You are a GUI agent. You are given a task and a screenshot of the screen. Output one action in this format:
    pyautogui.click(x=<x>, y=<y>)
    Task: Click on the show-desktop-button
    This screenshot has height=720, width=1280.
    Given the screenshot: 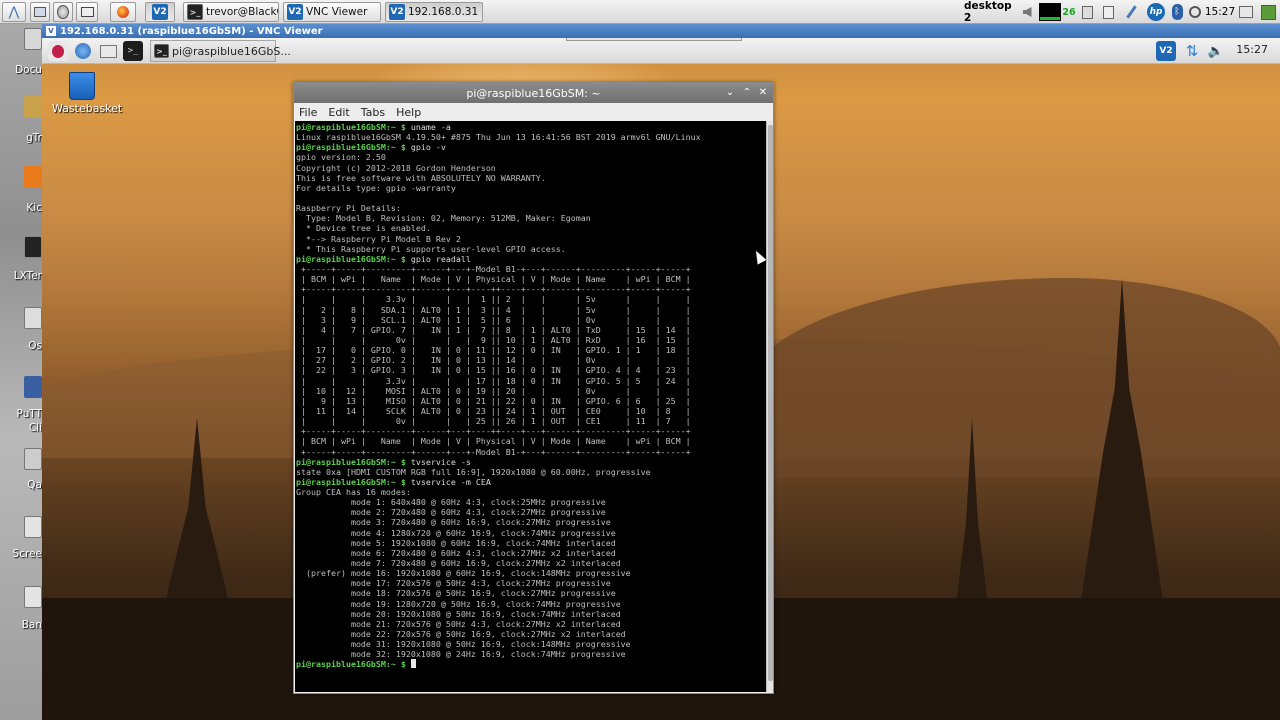 What is the action you would take?
    pyautogui.click(x=40, y=12)
    